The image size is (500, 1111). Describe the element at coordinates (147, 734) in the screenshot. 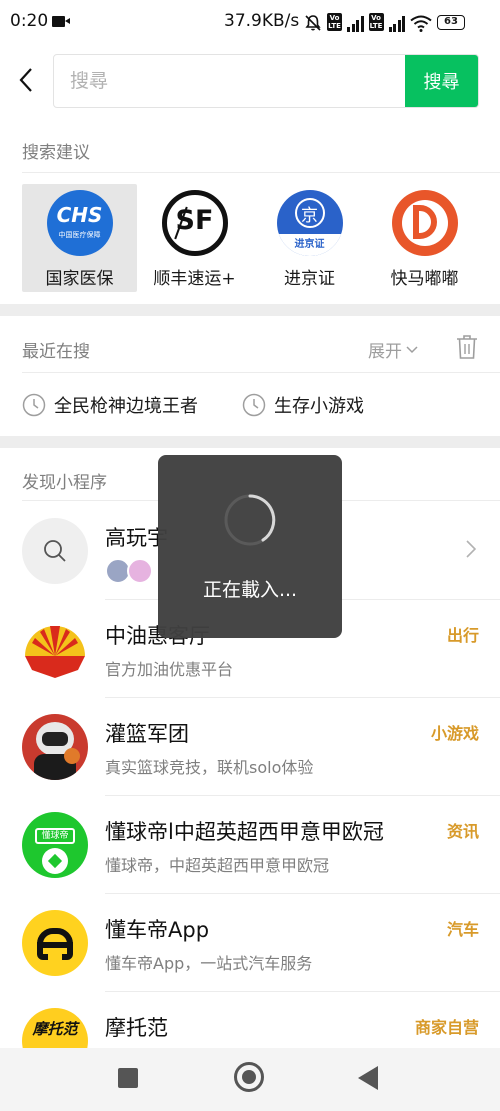

I see `mini-program-name: 灌篮军团` at that location.